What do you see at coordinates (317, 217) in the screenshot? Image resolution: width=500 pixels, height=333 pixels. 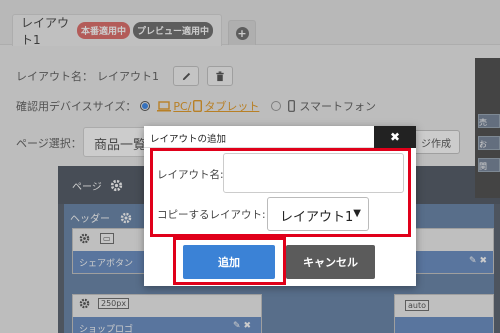 I see `copy-layout-selected: レイアウト1` at bounding box center [317, 217].